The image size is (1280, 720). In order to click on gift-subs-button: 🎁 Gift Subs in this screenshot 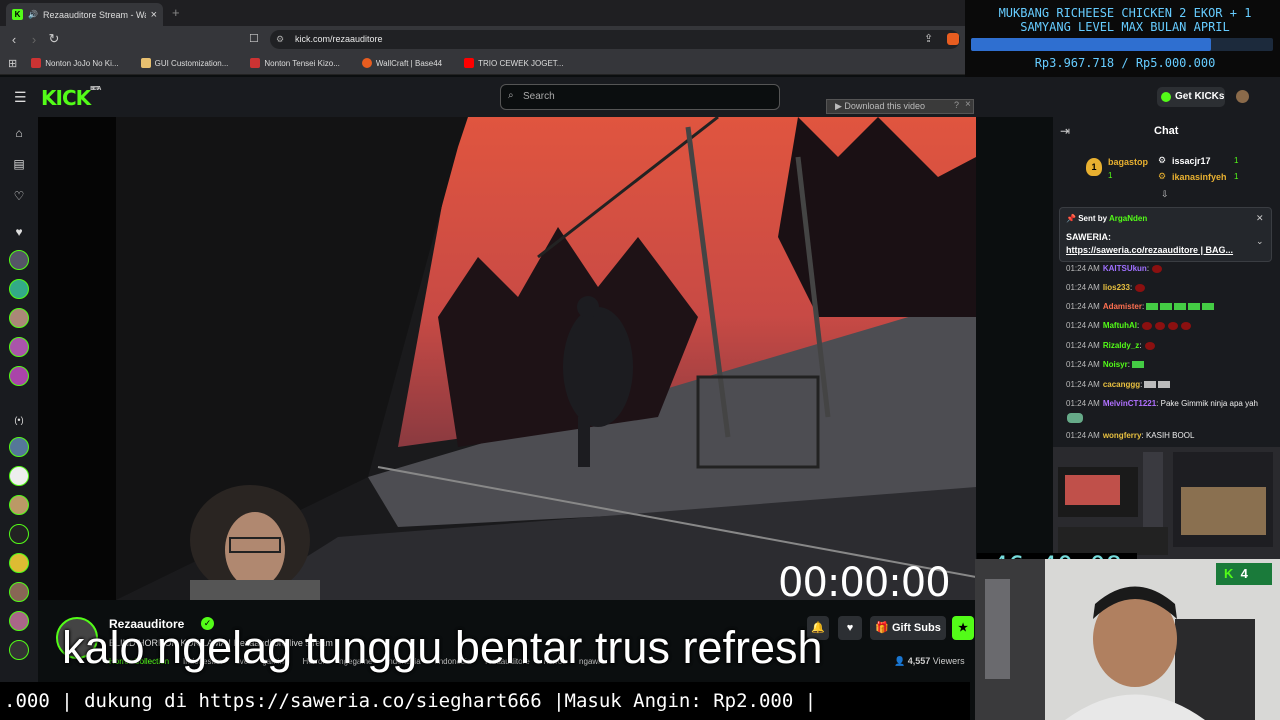, I will do `click(908, 628)`.